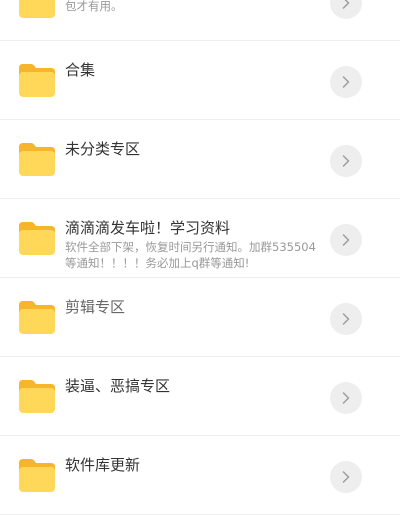 The image size is (400, 515). Describe the element at coordinates (148, 228) in the screenshot. I see `folder-title: 滴滴滴发车啦！学习资料` at that location.